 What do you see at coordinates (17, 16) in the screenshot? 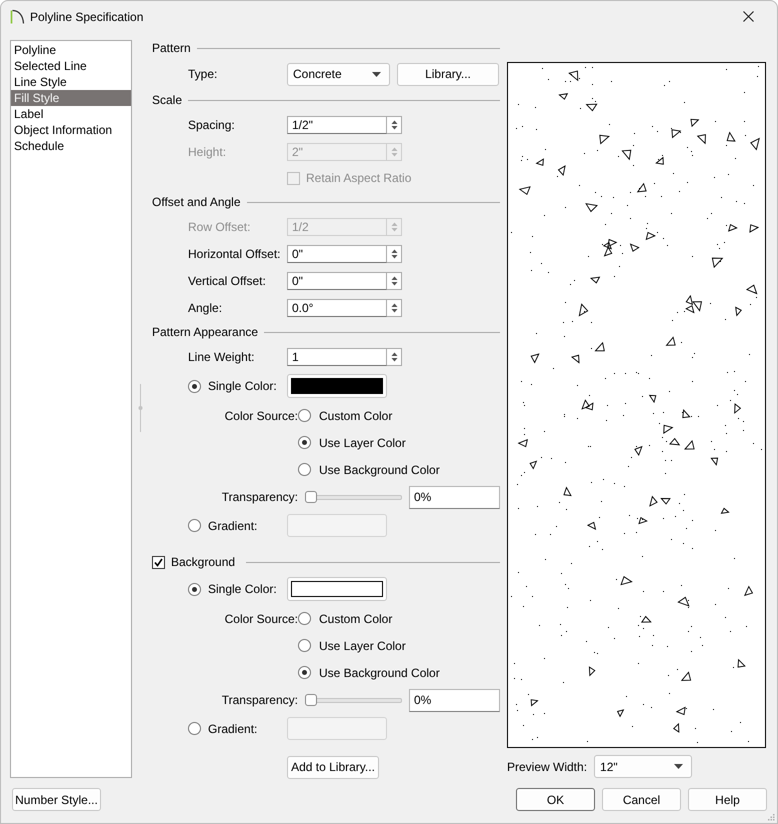
I see `arc-icon` at bounding box center [17, 16].